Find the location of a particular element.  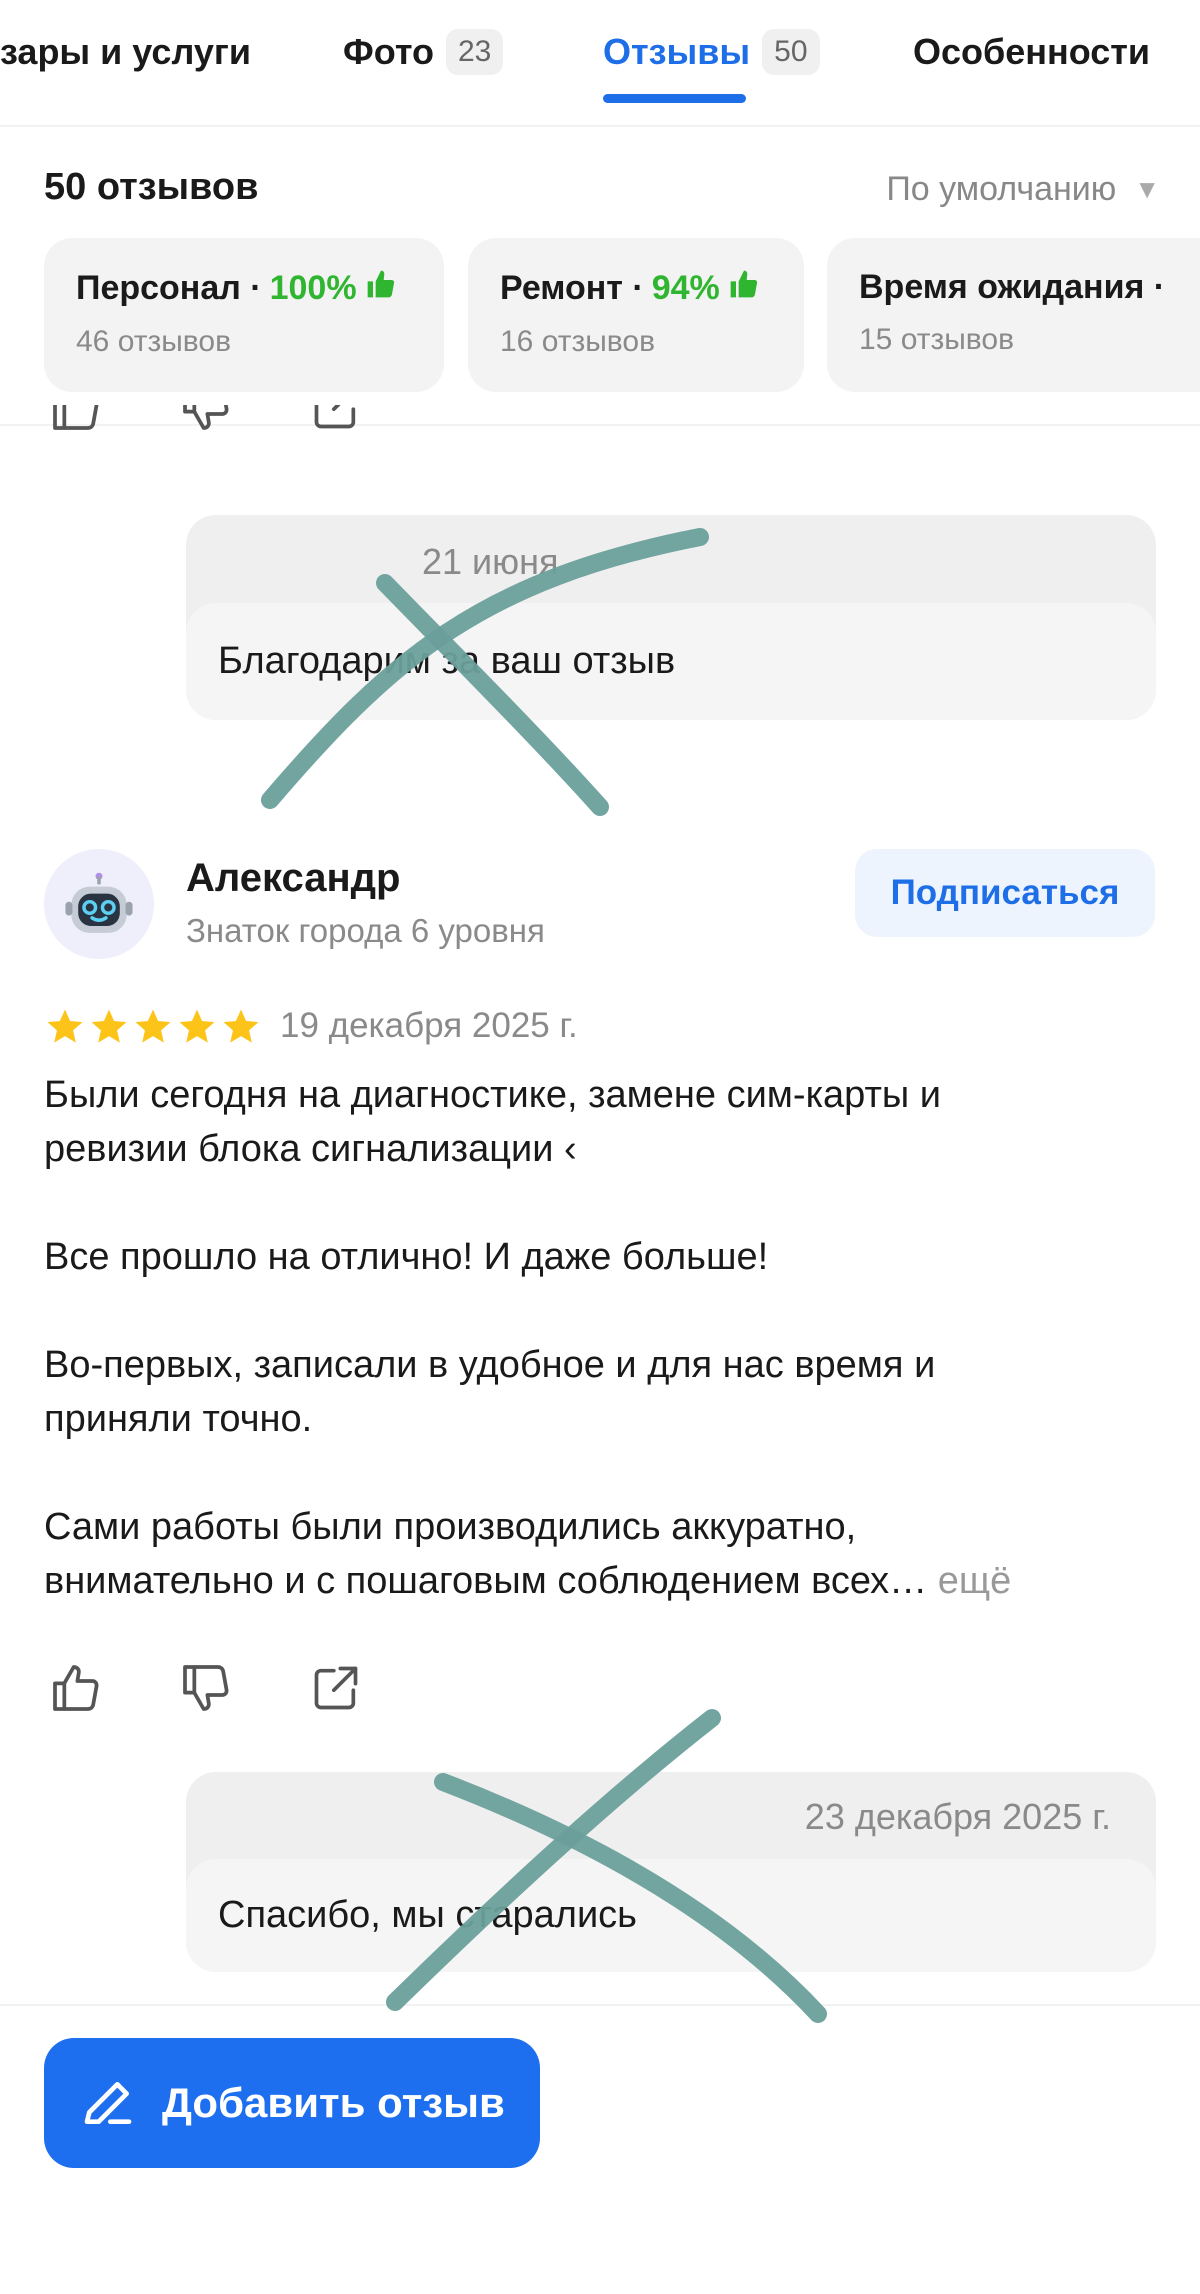

aspect-percent: 94% is located at coordinates (685, 288).